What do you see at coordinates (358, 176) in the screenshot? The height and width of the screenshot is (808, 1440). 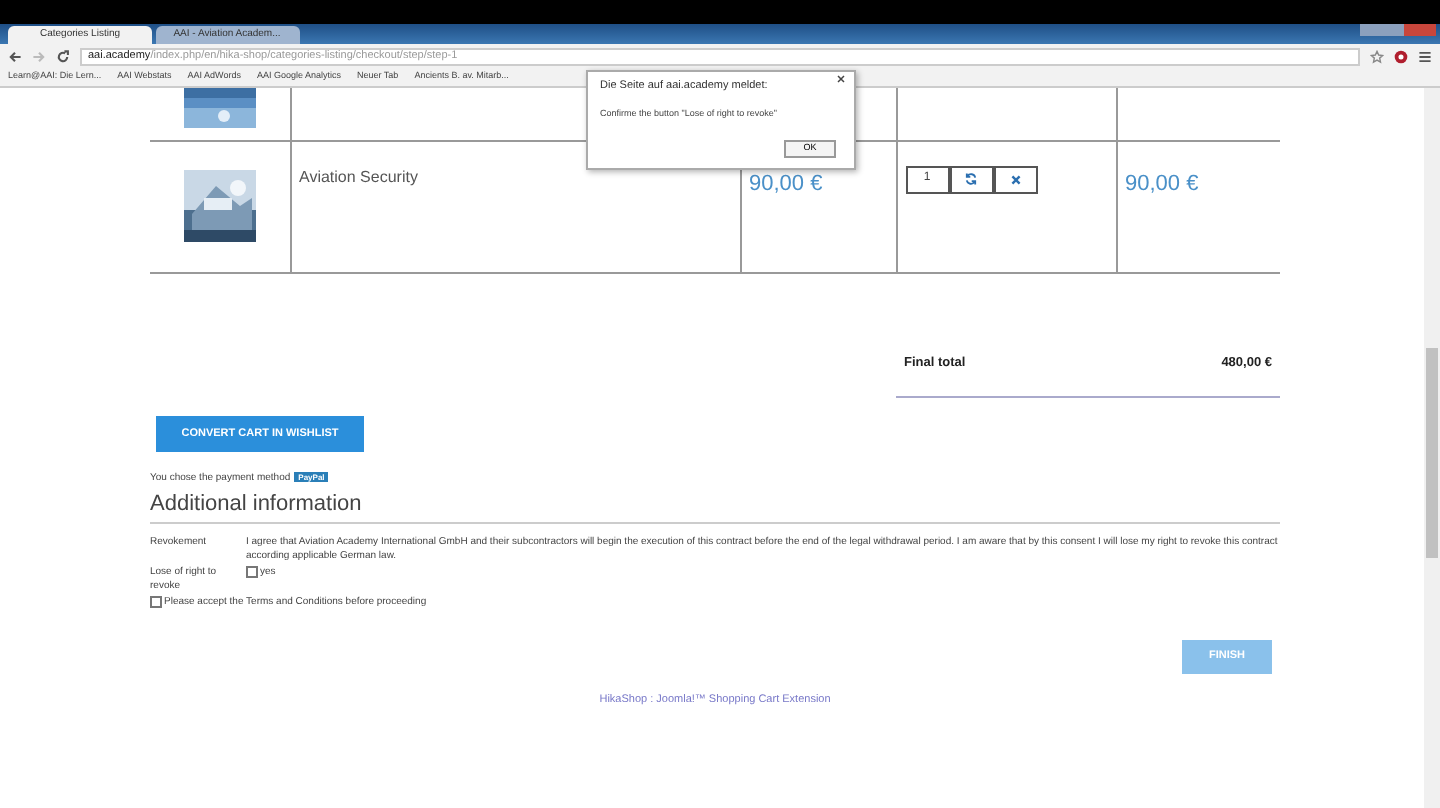 I see `product-name: Aviation Security` at bounding box center [358, 176].